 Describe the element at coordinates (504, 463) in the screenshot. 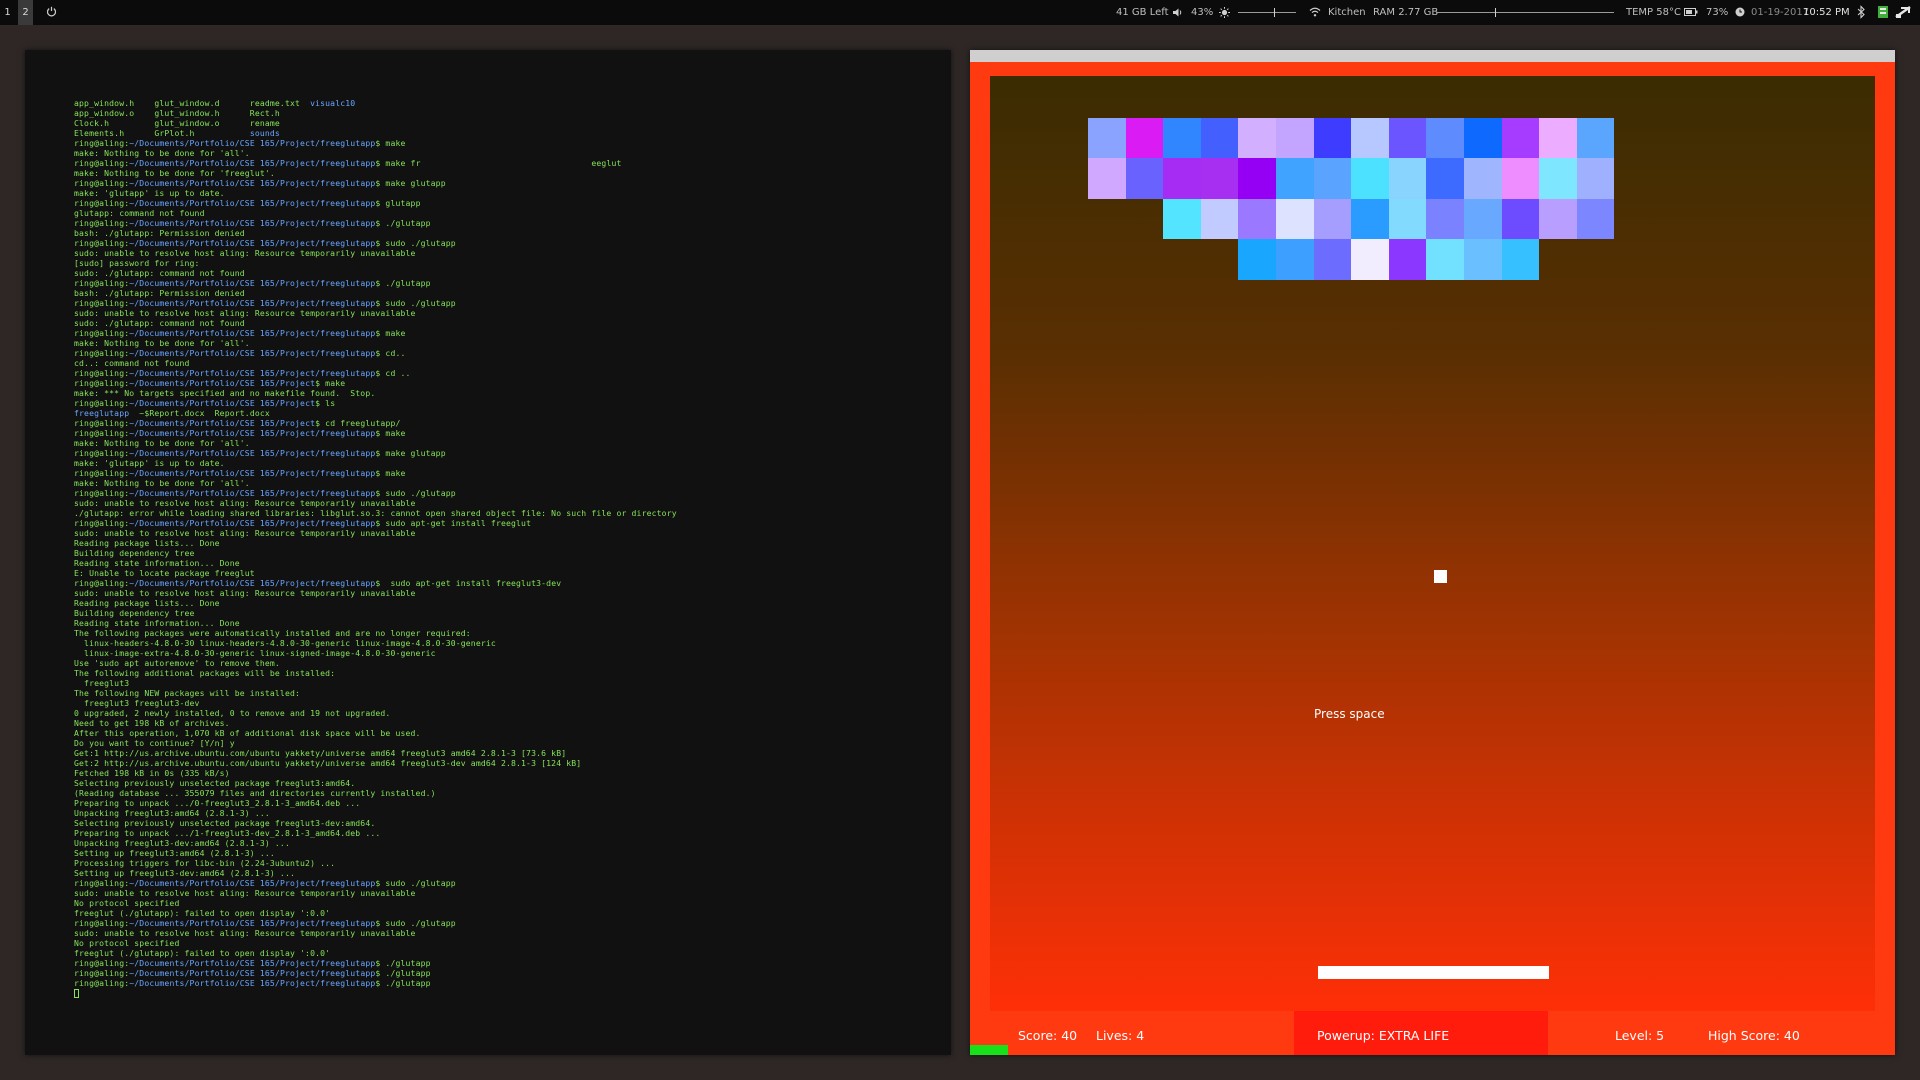

I see `terminal-line: make: 'glutapp' is up to date.` at that location.